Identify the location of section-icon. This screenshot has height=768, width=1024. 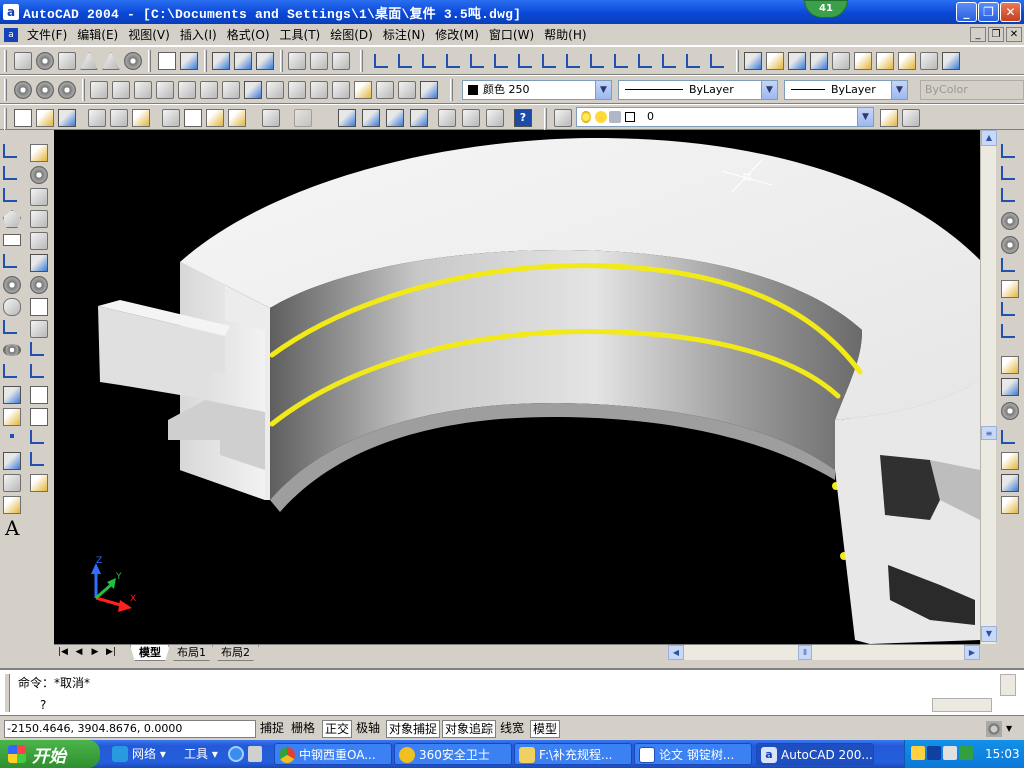
(243, 61).